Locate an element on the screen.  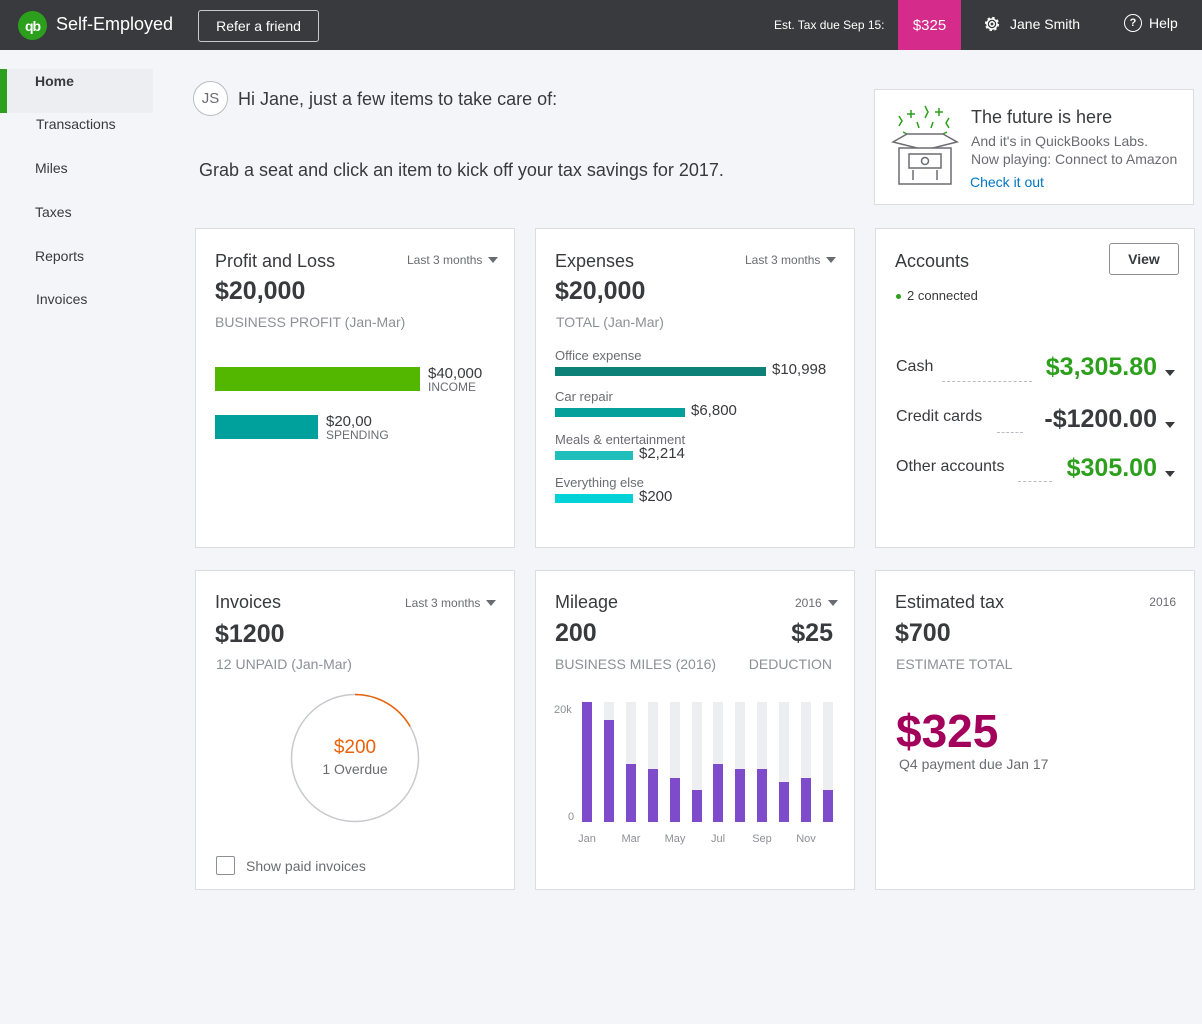
y-tick-label: 20k is located at coordinates (563, 710).